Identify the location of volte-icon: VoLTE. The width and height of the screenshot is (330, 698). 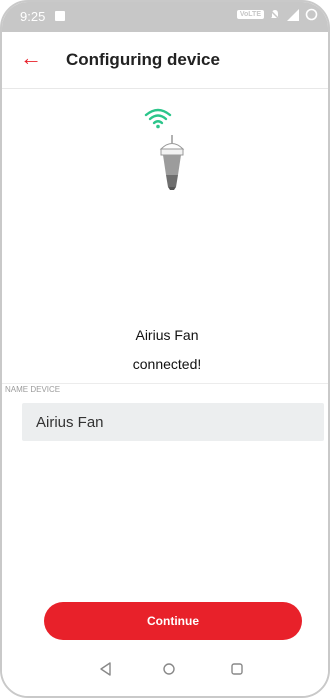
(250, 14).